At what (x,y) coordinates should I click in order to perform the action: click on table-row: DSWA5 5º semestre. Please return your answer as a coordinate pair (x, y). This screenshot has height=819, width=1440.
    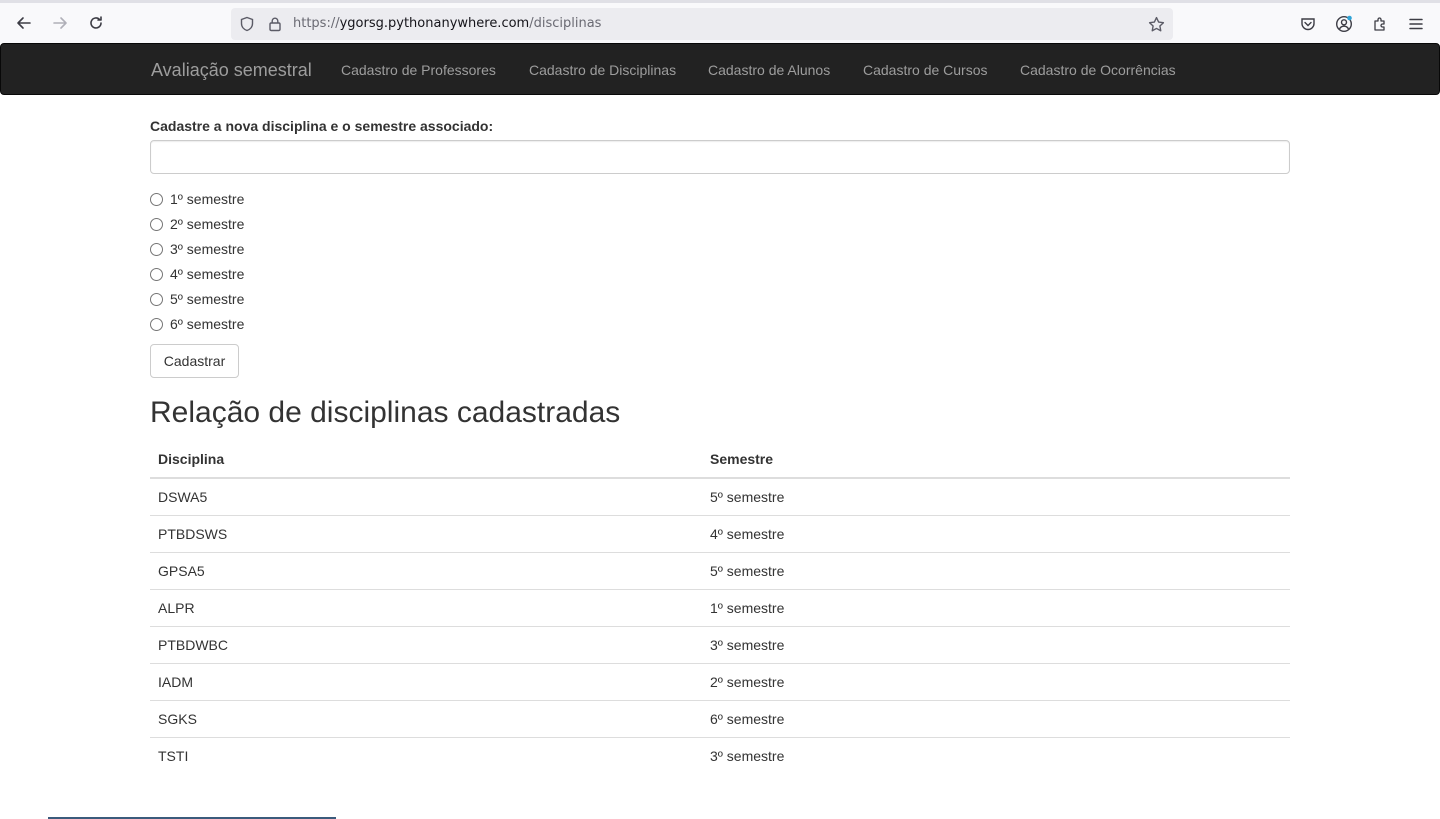
    Looking at the image, I should click on (720, 496).